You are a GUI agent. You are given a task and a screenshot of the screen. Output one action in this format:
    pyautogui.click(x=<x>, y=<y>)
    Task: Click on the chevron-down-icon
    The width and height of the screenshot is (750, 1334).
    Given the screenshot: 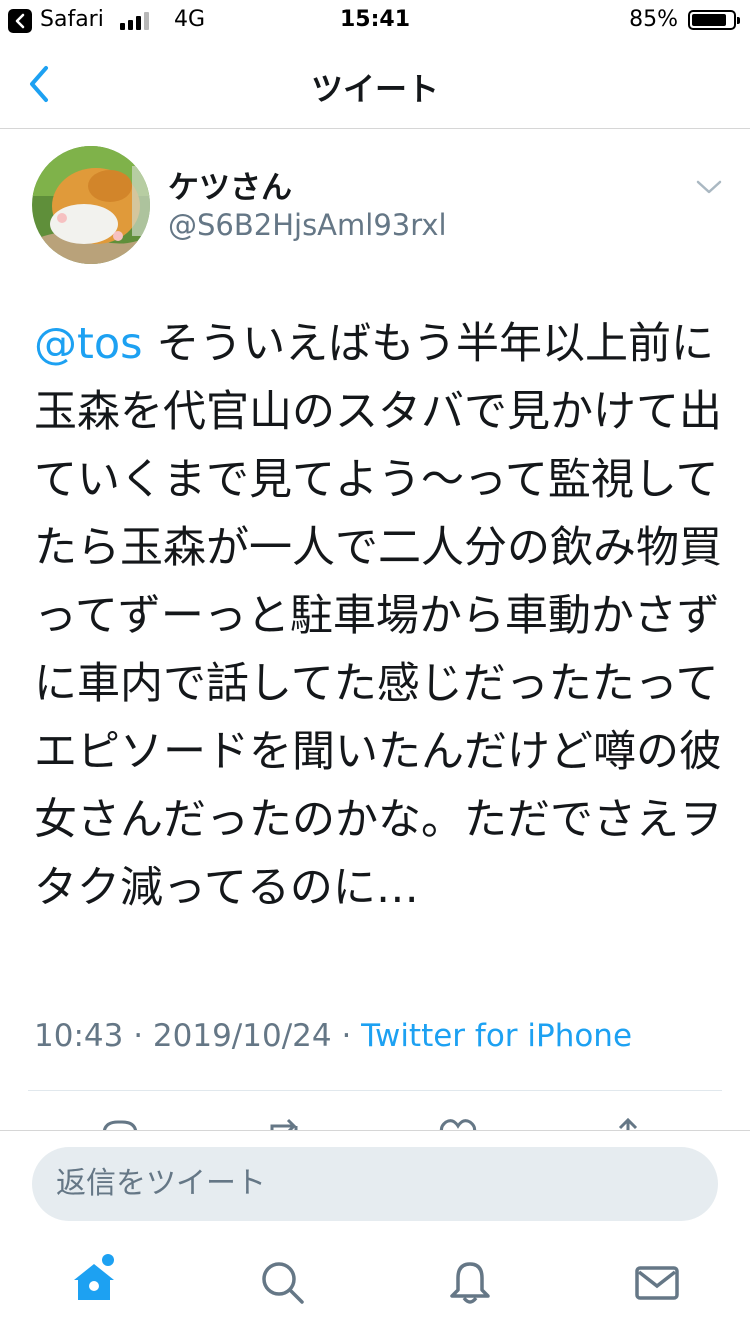 What is the action you would take?
    pyautogui.click(x=709, y=187)
    